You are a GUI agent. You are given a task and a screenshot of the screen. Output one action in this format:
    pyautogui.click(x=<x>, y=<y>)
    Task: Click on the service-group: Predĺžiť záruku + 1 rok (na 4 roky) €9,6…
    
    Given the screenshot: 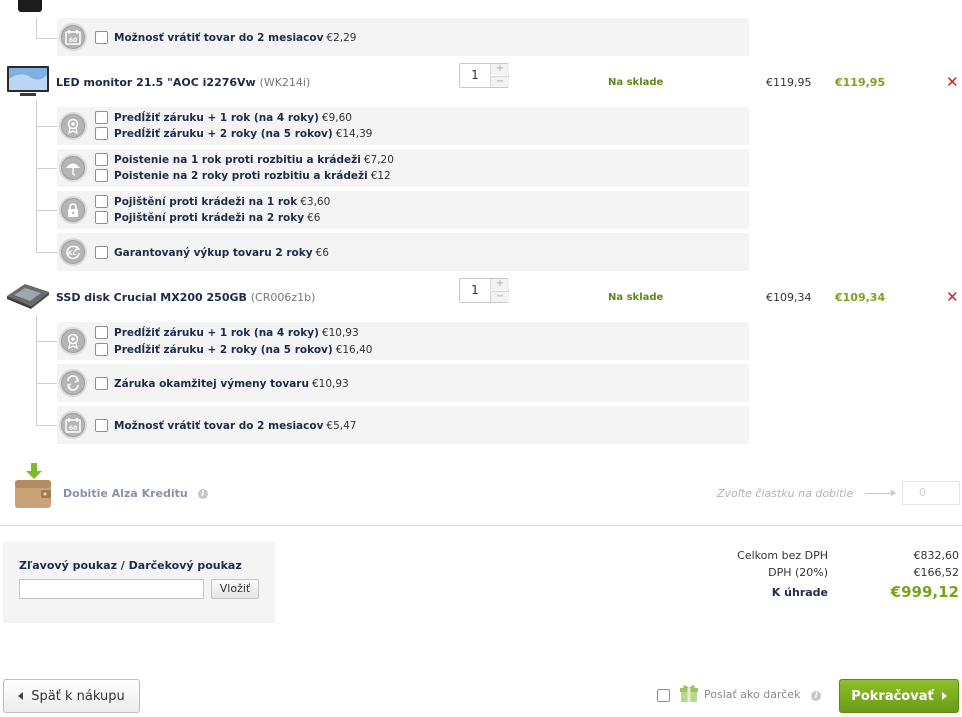 What is the action you would take?
    pyautogui.click(x=403, y=126)
    